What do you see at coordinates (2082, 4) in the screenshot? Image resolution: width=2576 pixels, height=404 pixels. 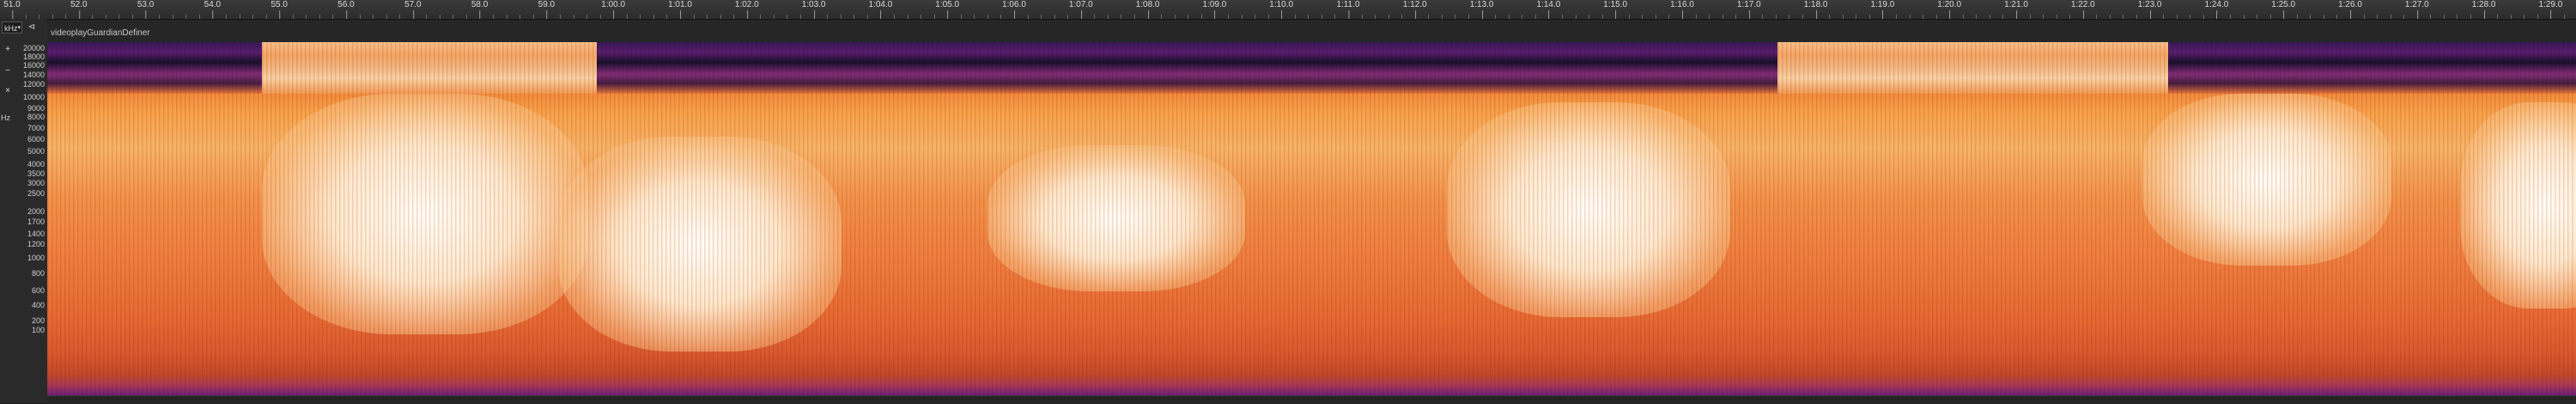 I see `timeline-tick-text: 1:22.0` at bounding box center [2082, 4].